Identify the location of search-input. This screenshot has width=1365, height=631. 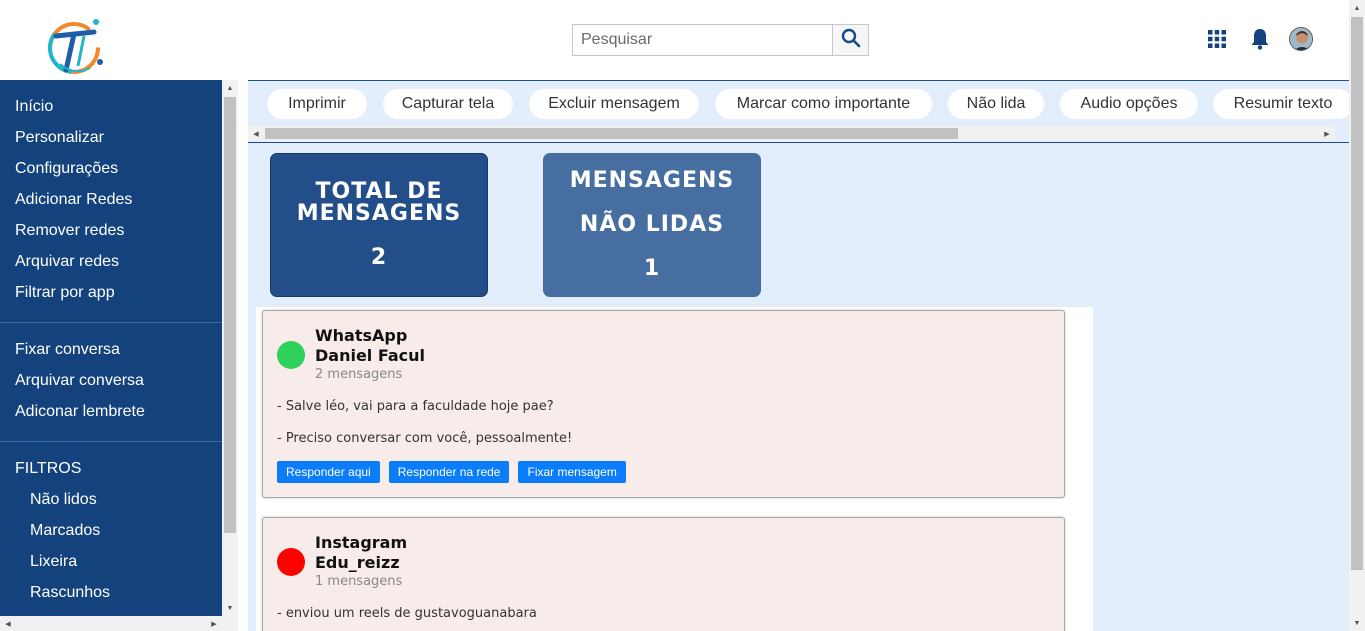
(702, 40).